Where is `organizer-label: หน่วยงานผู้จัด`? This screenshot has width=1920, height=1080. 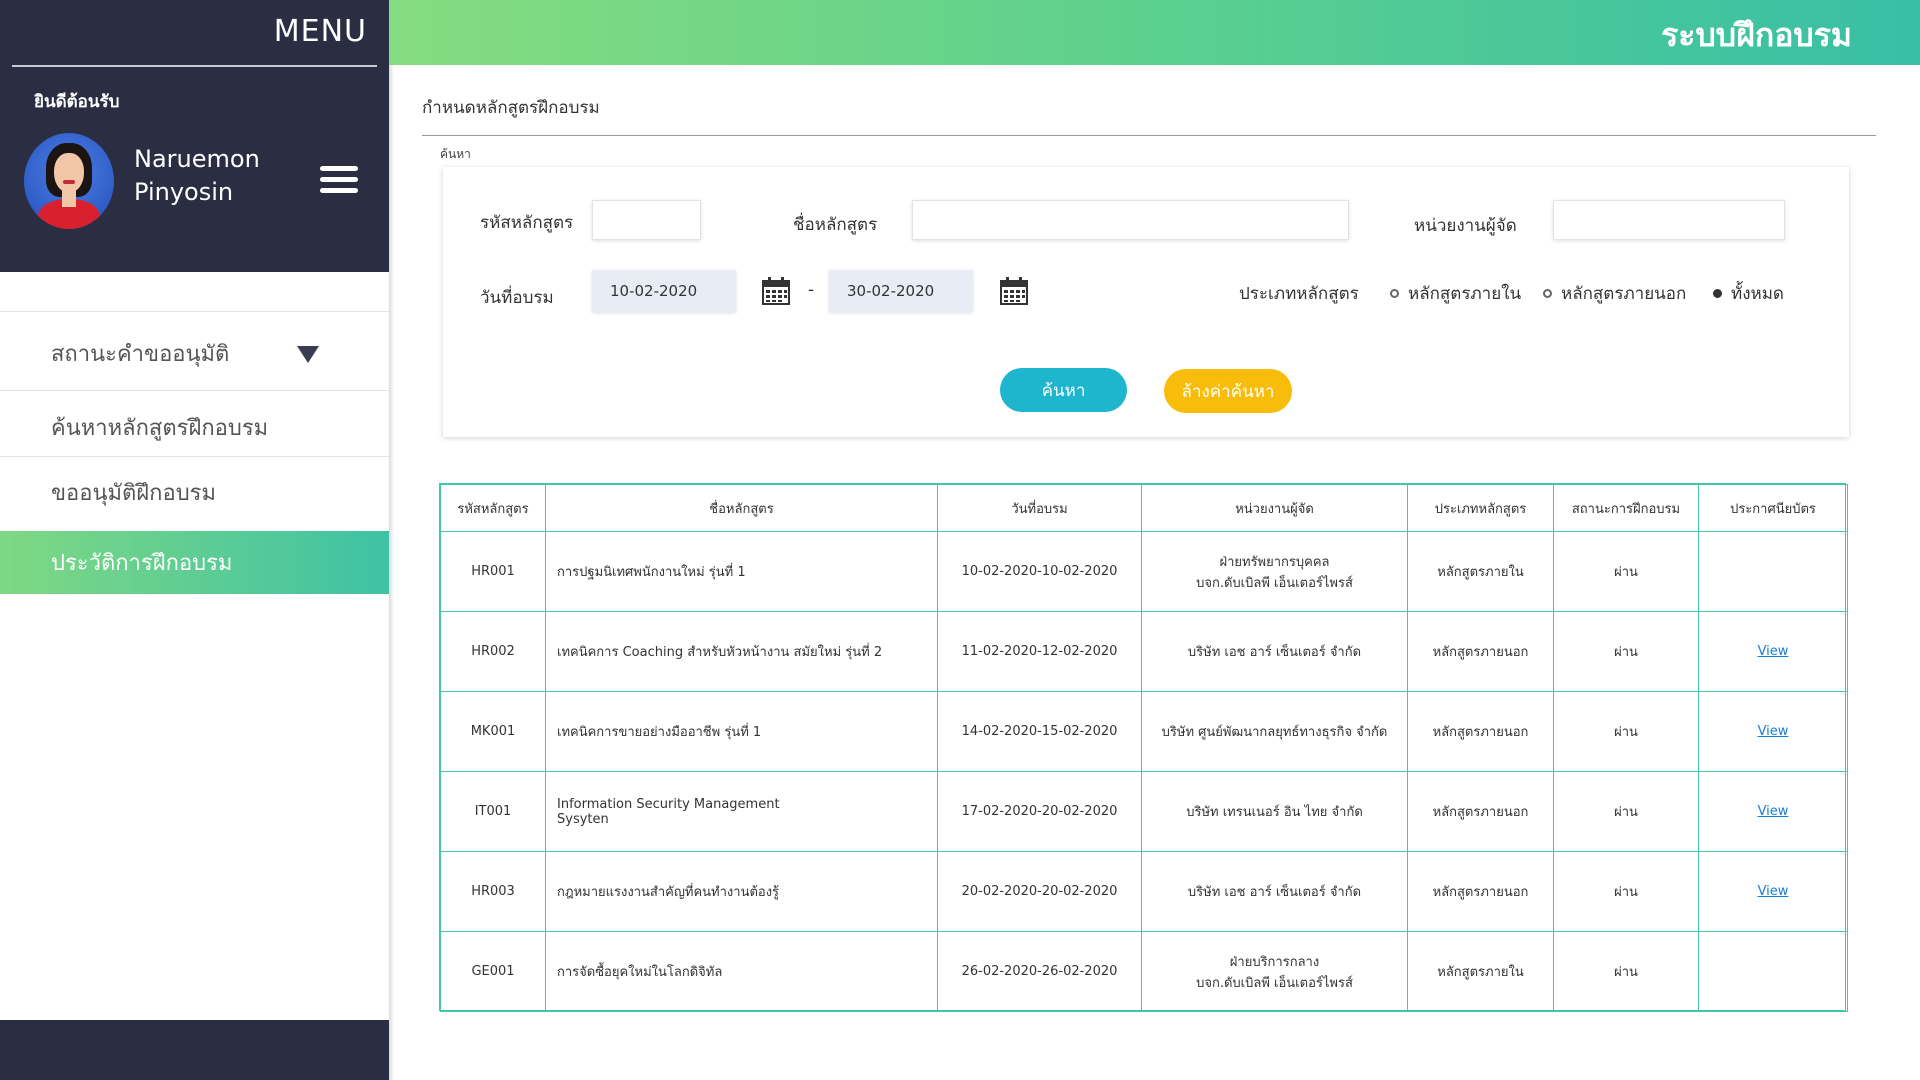
organizer-label: หน่วยงานผู้จัด is located at coordinates (1465, 226).